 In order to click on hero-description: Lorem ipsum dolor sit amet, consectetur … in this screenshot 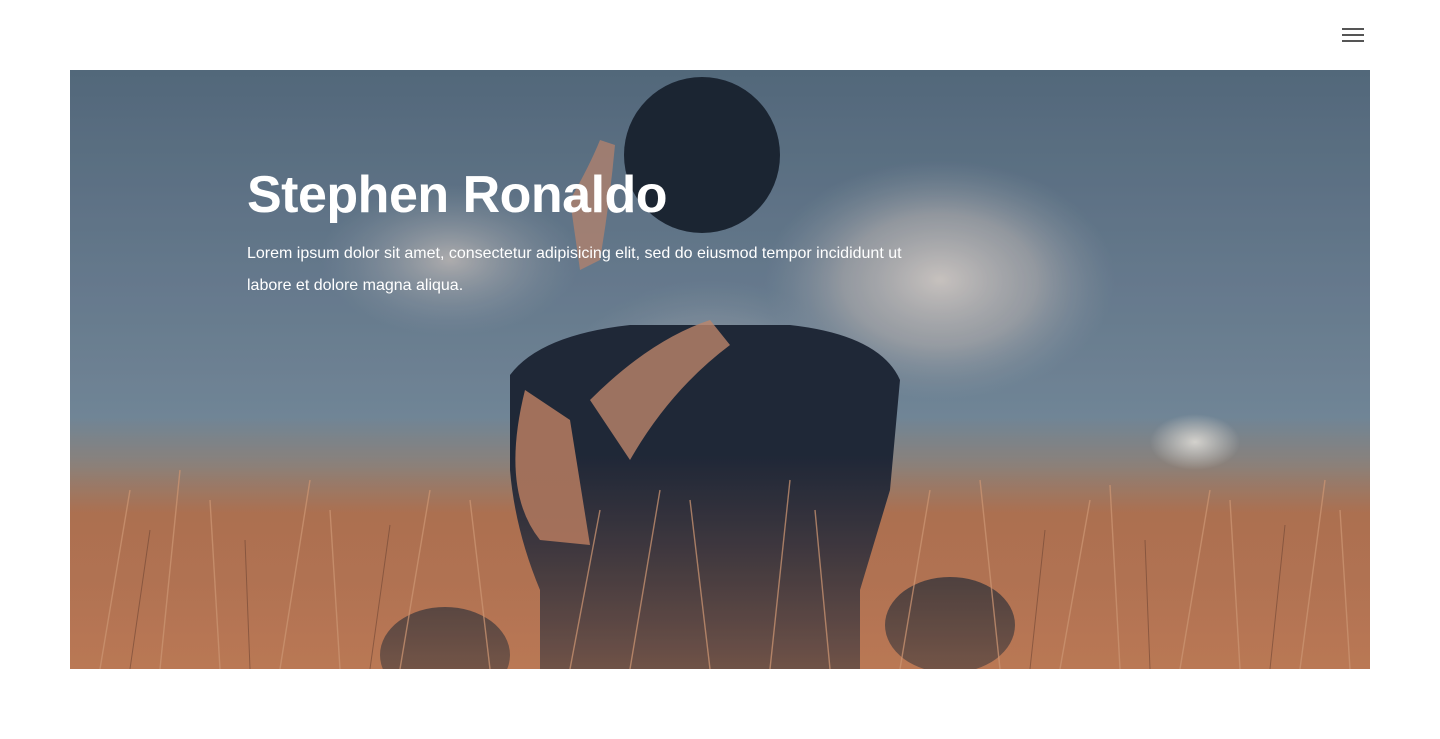, I will do `click(574, 269)`.